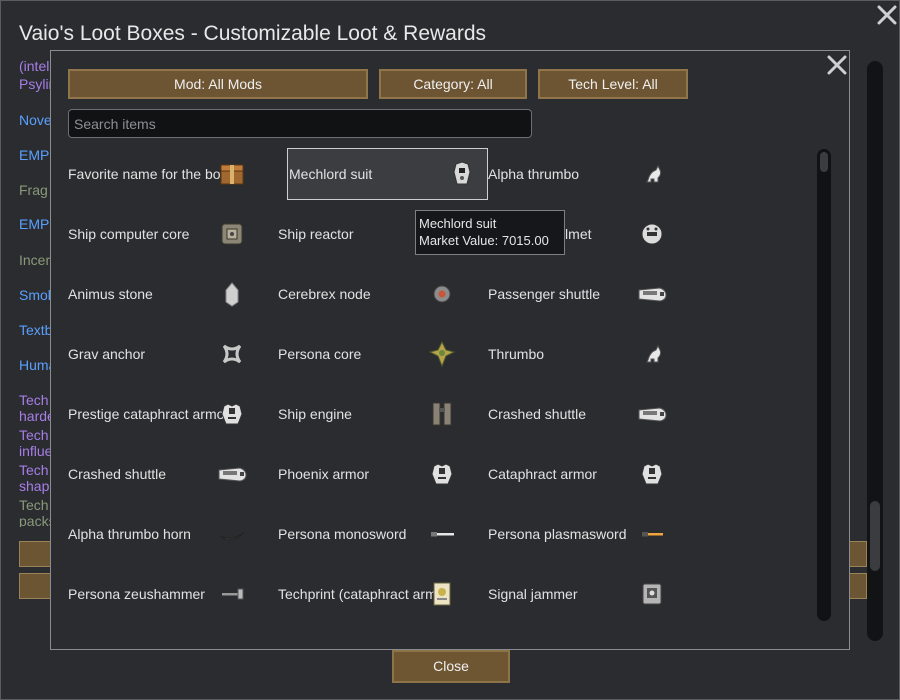 Image resolution: width=900 pixels, height=700 pixels. I want to click on background-list-item: Smok, so click(36, 295).